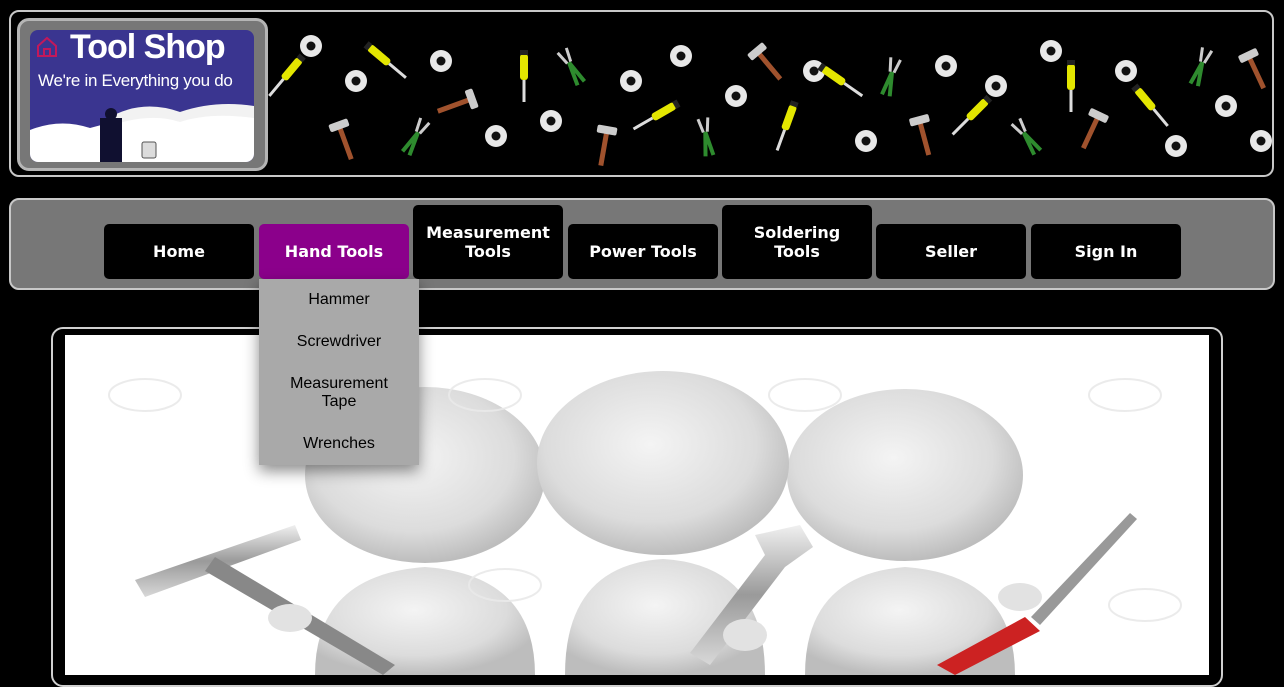  I want to click on nav-hand-tools-label: Hand Tools, so click(334, 251).